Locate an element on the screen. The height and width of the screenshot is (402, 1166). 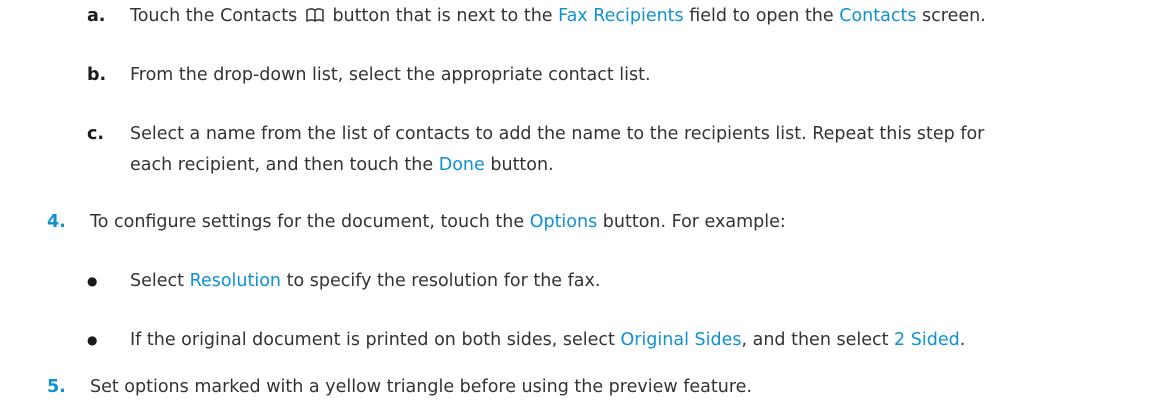
book-icon is located at coordinates (315, 13).